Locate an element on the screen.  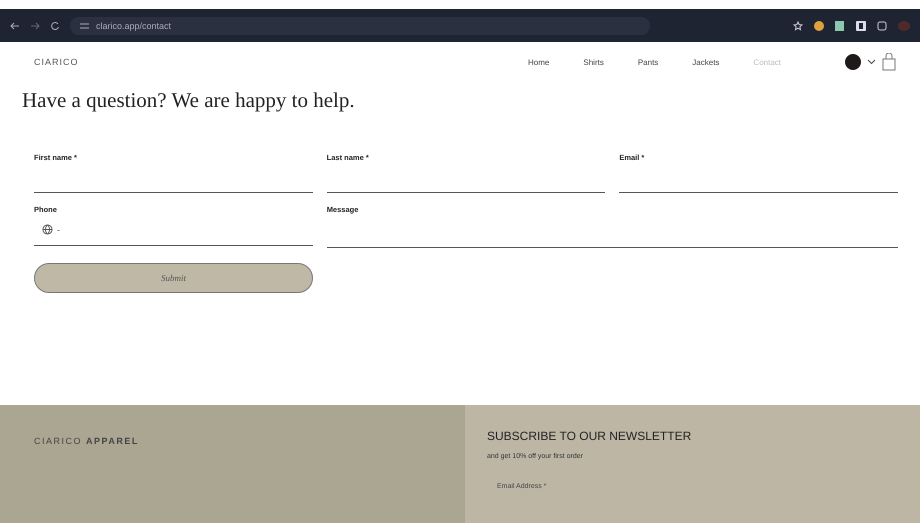
shopping-bag-icon is located at coordinates (889, 62).